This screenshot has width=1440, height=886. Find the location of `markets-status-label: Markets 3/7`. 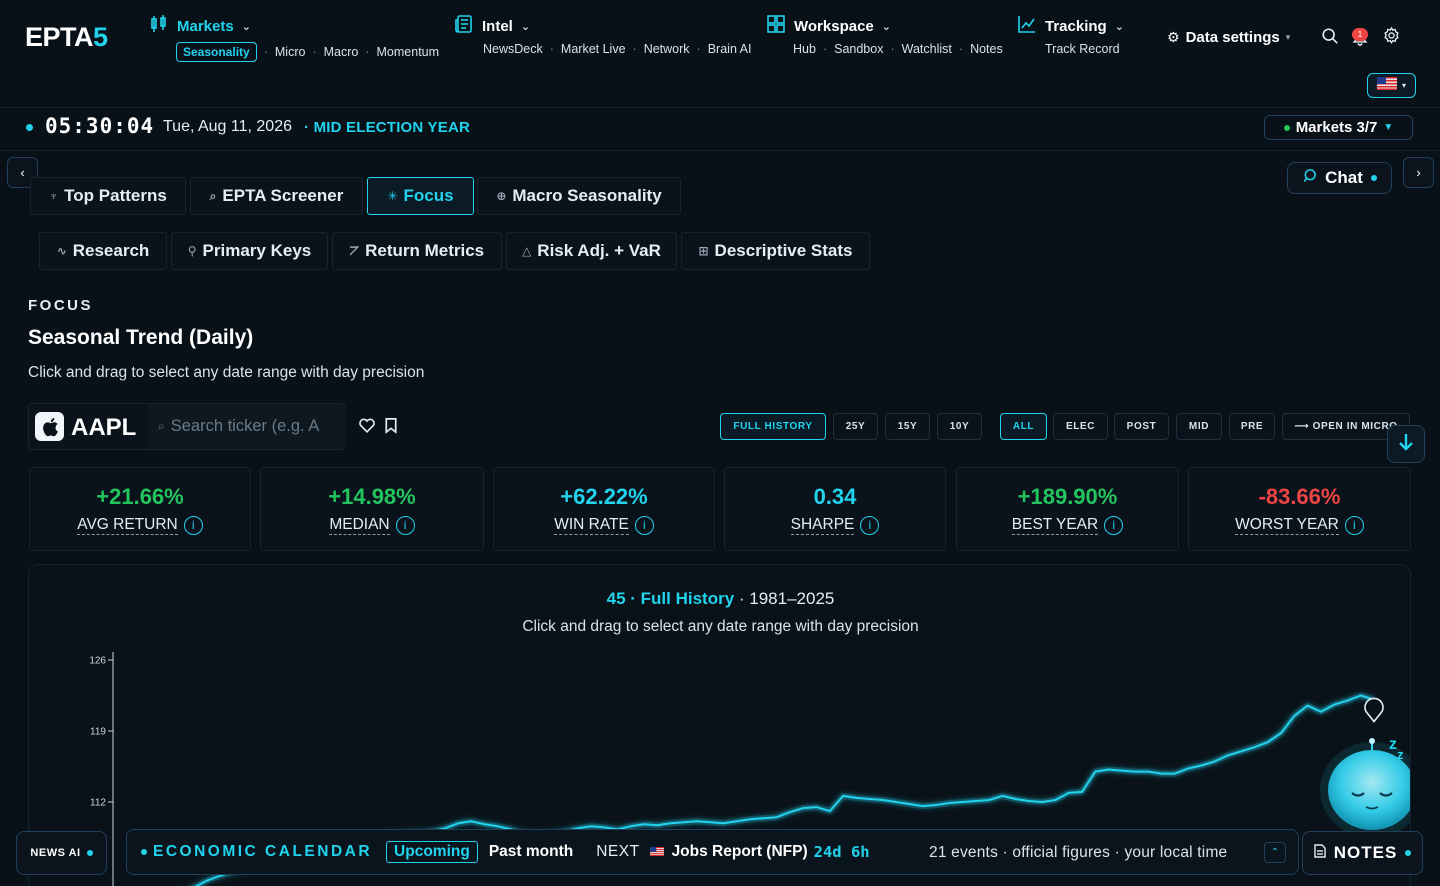

markets-status-label: Markets 3/7 is located at coordinates (1336, 127).